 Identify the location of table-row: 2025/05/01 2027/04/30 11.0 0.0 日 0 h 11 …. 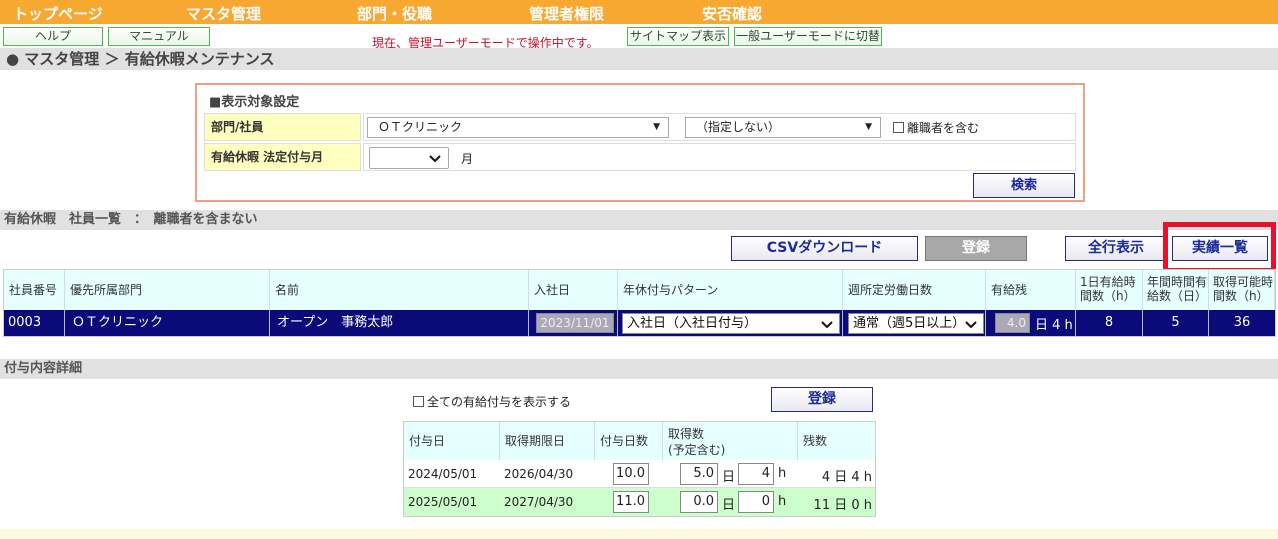
(639, 502).